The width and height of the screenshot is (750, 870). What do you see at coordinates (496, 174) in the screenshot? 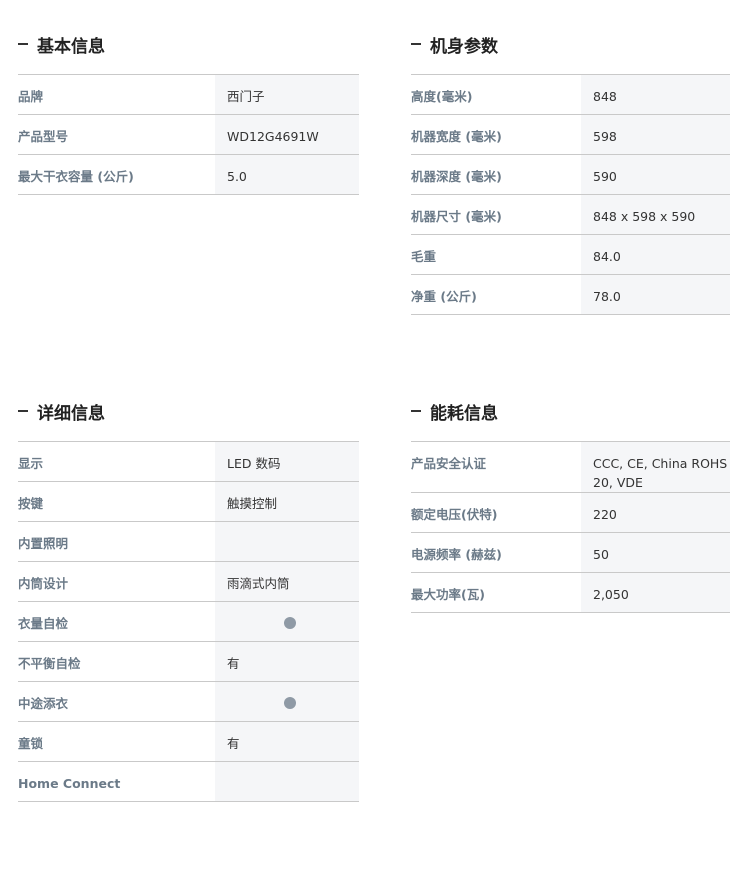
I see `spec-label: 机器深度 (毫米)` at bounding box center [496, 174].